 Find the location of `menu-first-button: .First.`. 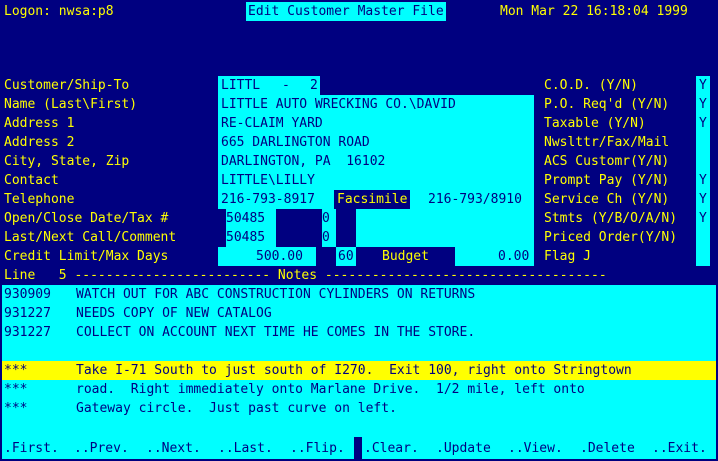

menu-first-button: .First. is located at coordinates (31, 448).